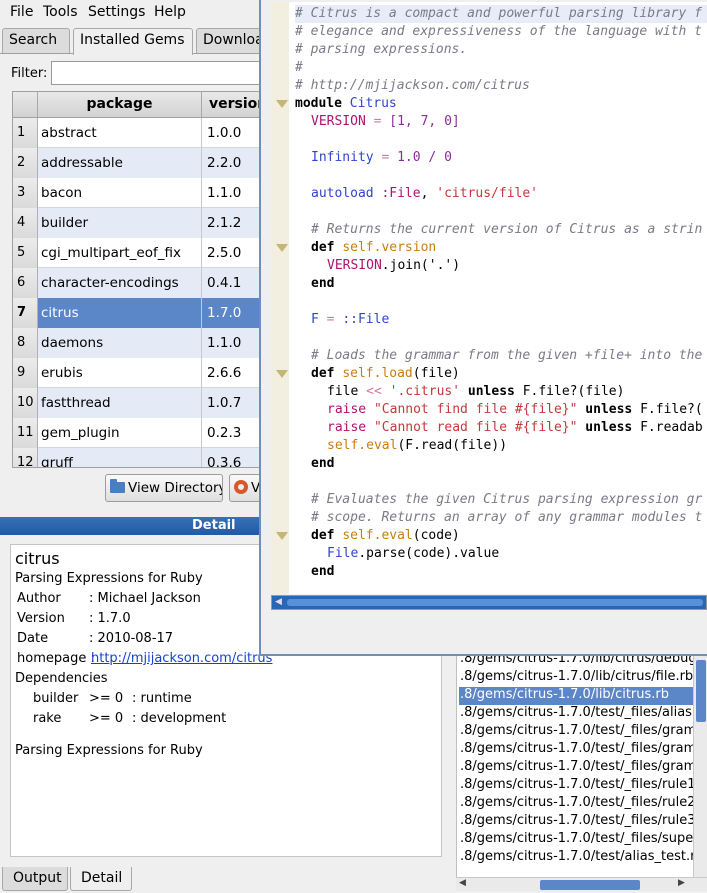  Describe the element at coordinates (29, 73) in the screenshot. I see `filter-label: Filter:` at that location.